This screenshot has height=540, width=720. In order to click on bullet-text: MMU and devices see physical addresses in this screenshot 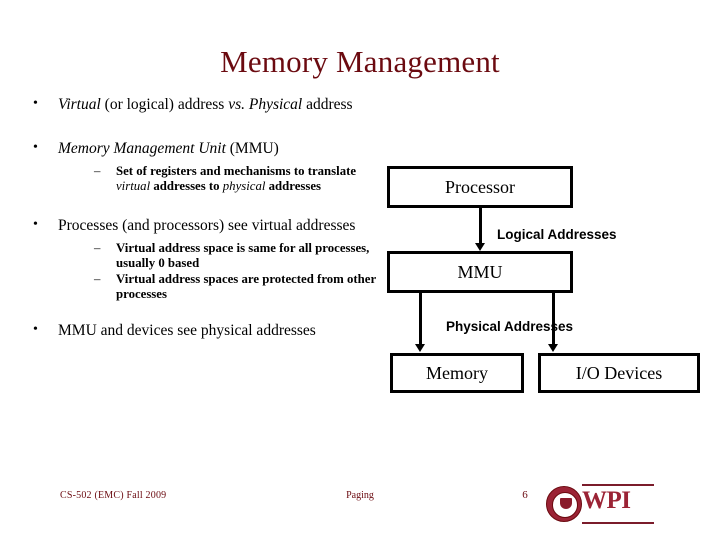, I will do `click(187, 331)`.